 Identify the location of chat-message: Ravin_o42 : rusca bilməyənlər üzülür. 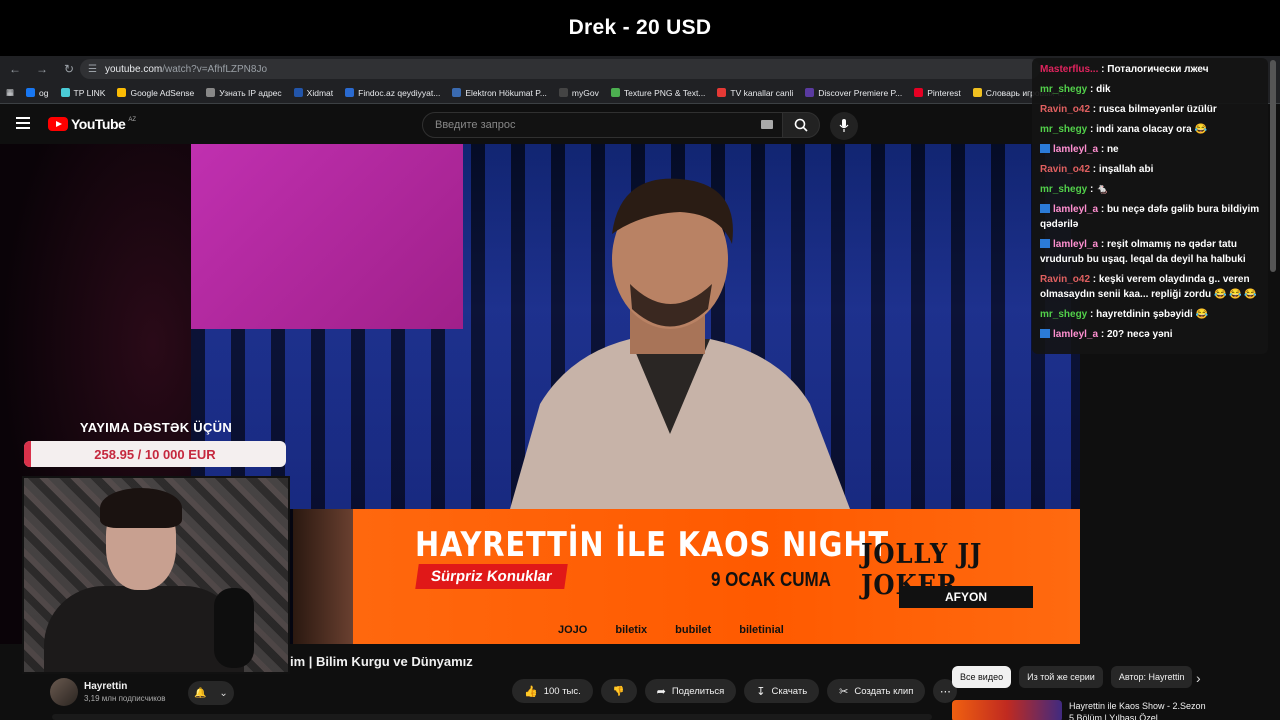
(1128, 109).